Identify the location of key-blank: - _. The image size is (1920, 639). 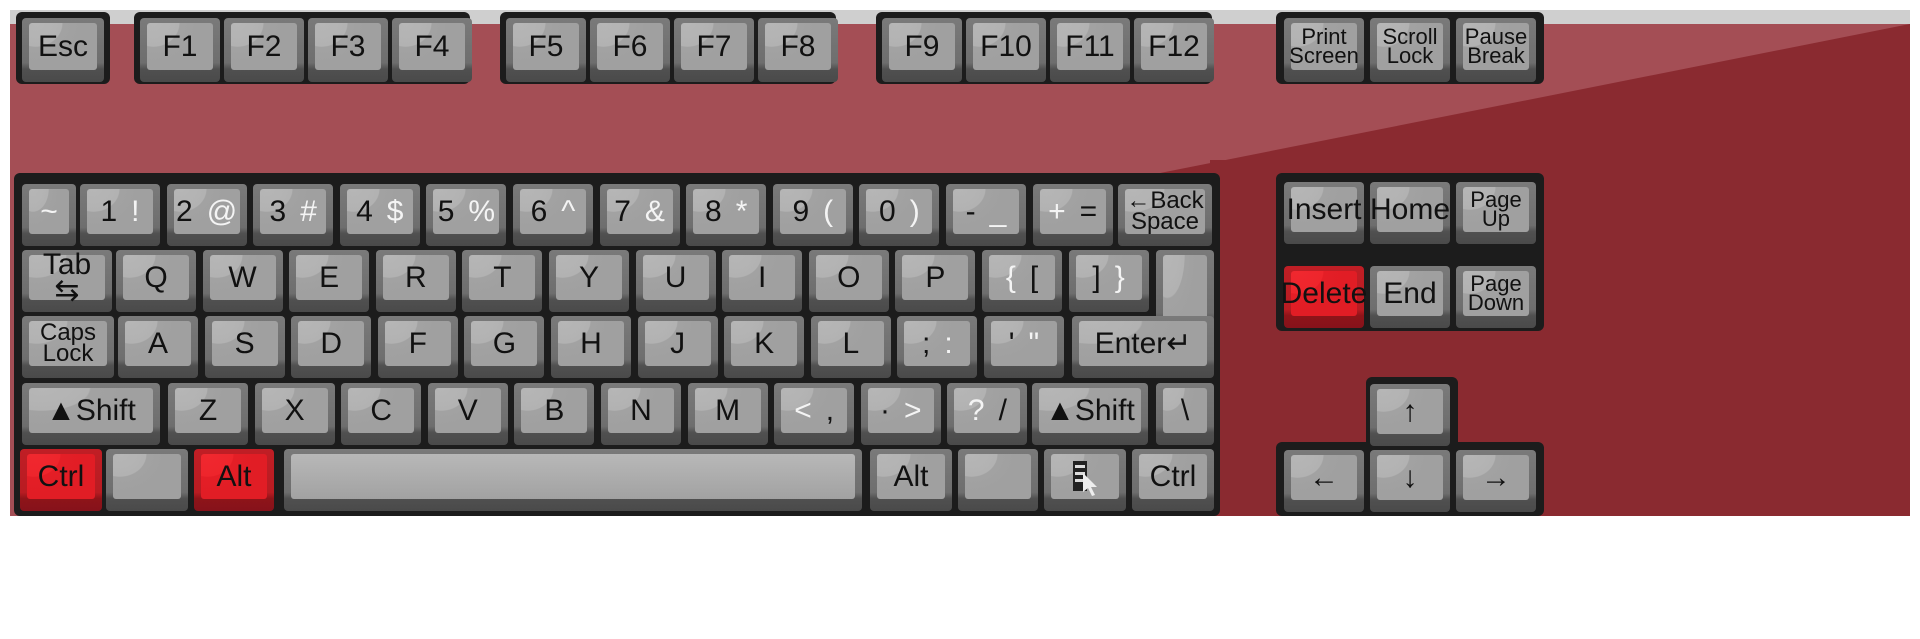
(986, 215).